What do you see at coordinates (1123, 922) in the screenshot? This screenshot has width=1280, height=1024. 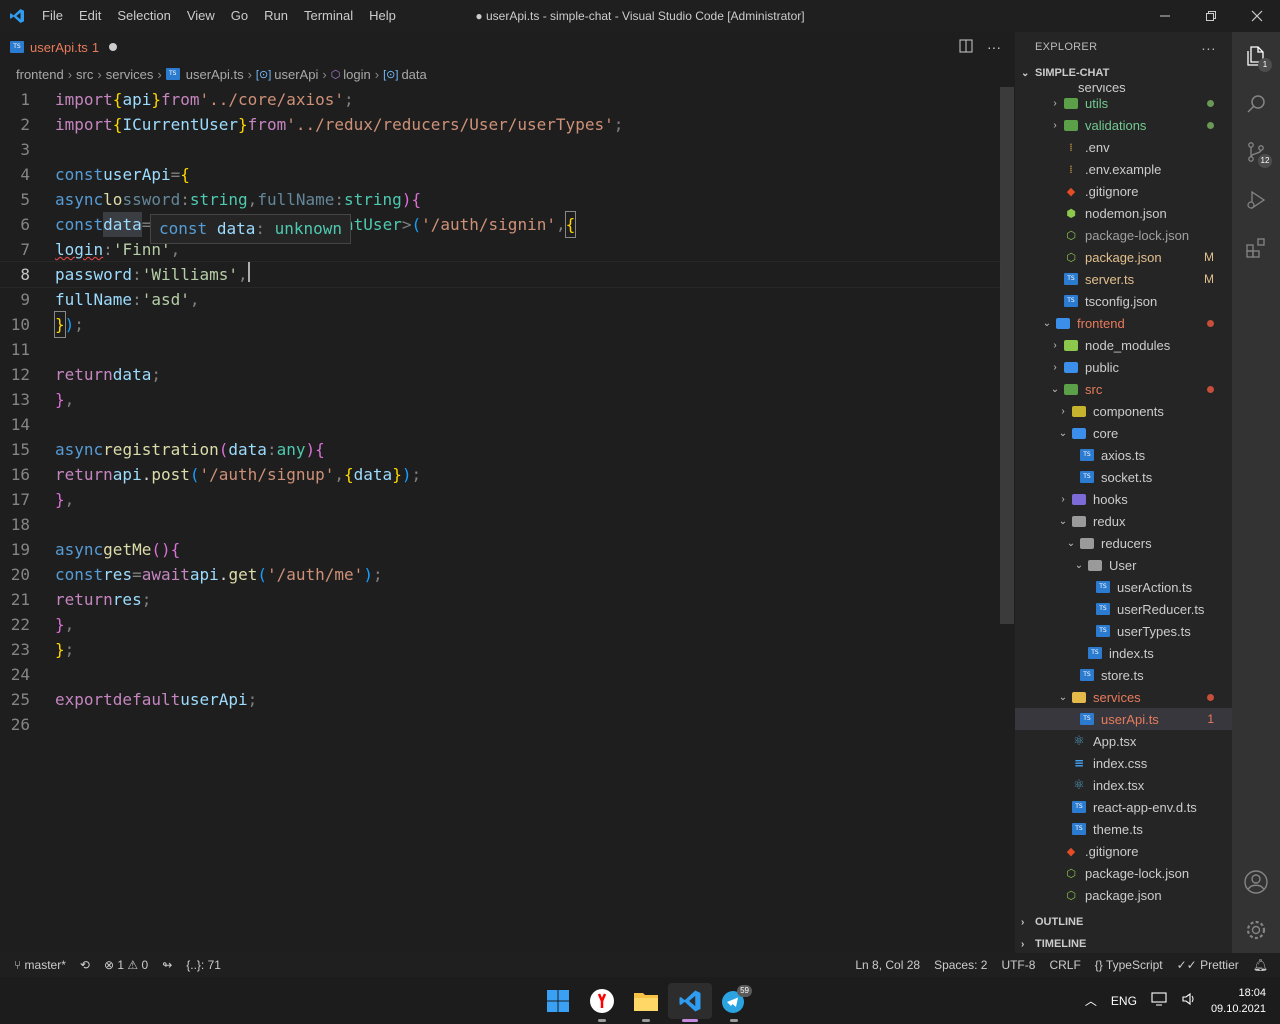 I see `outline-section: › OUTLINE` at bounding box center [1123, 922].